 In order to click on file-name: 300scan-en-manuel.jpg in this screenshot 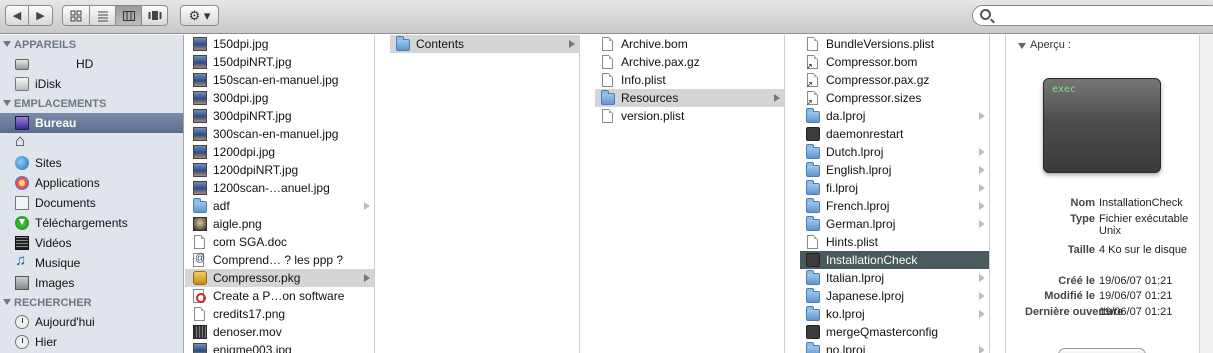, I will do `click(276, 134)`.